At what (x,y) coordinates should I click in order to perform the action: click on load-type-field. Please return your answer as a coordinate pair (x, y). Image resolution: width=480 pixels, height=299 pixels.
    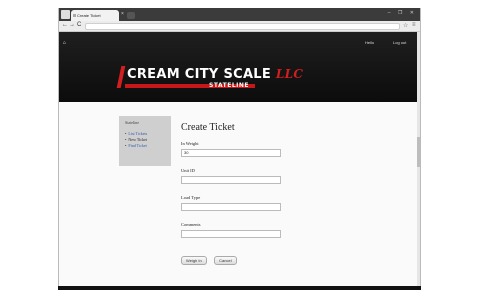
    Looking at the image, I should click on (231, 207).